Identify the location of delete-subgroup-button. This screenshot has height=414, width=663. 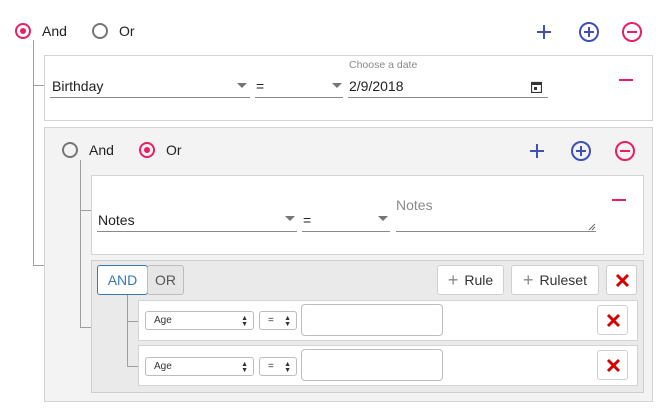
(621, 280).